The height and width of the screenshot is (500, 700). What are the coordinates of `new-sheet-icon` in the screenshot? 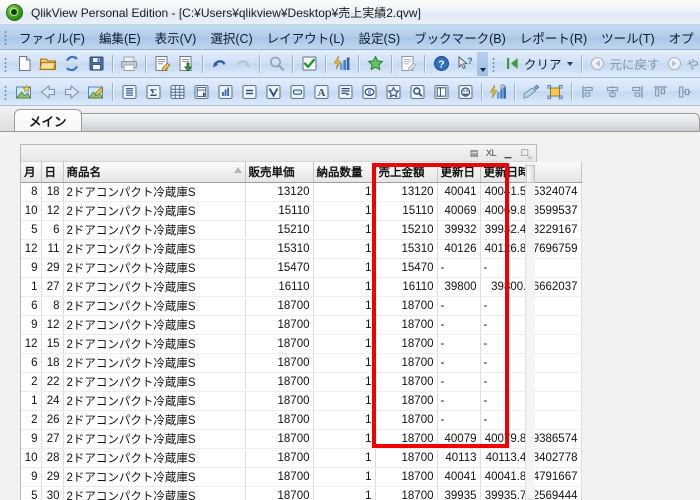 It's located at (24, 92).